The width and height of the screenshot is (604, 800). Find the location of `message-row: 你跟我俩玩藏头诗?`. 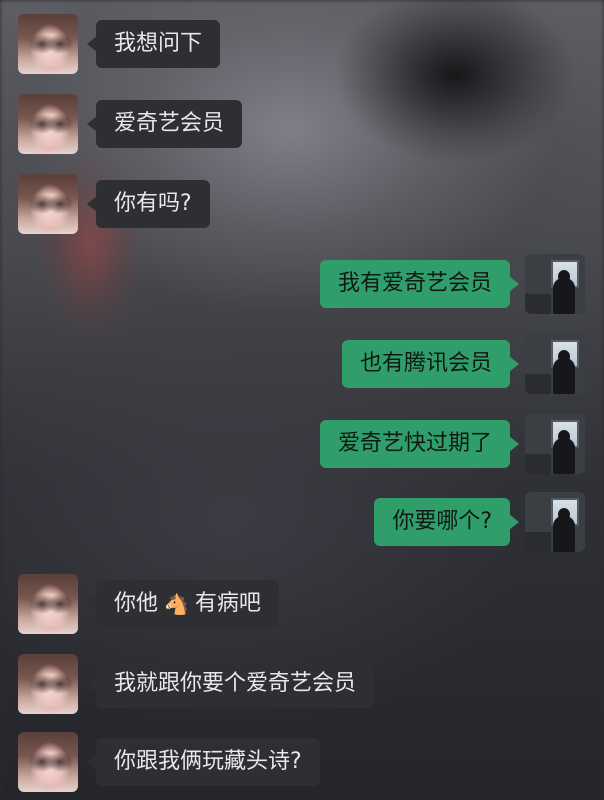

message-row: 你跟我俩玩藏头诗? is located at coordinates (302, 763).